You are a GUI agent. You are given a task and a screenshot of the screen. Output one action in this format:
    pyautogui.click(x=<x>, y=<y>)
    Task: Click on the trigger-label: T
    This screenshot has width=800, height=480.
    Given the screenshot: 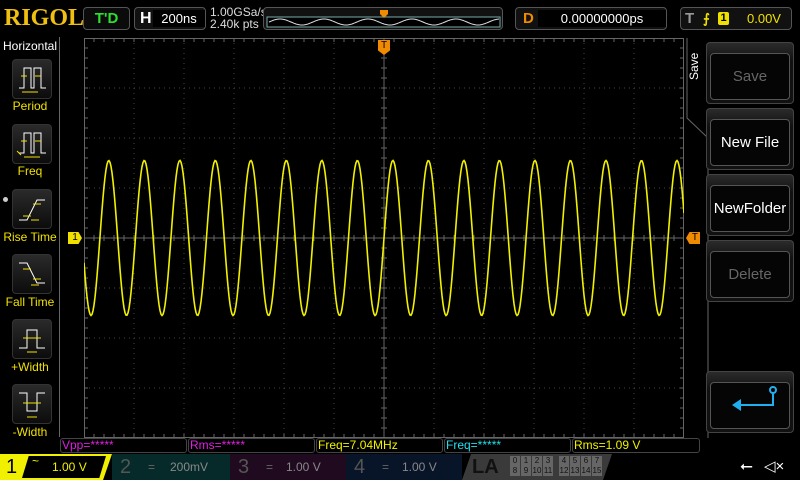 What is the action you would take?
    pyautogui.click(x=690, y=18)
    